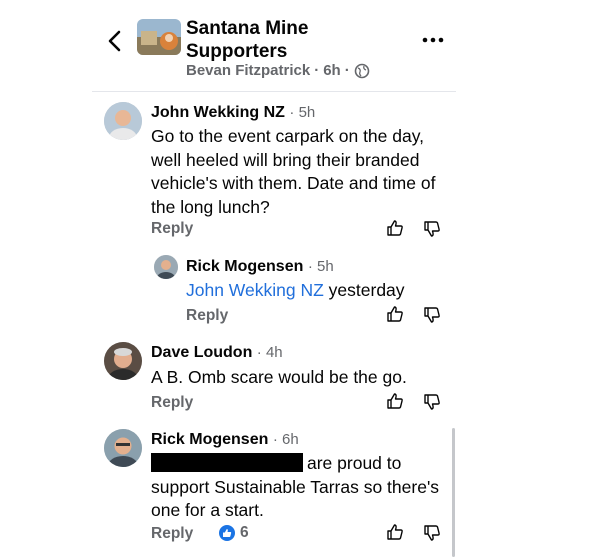 This screenshot has width=600, height=557. What do you see at coordinates (201, 352) in the screenshot?
I see `author-name: Dave Loudon` at bounding box center [201, 352].